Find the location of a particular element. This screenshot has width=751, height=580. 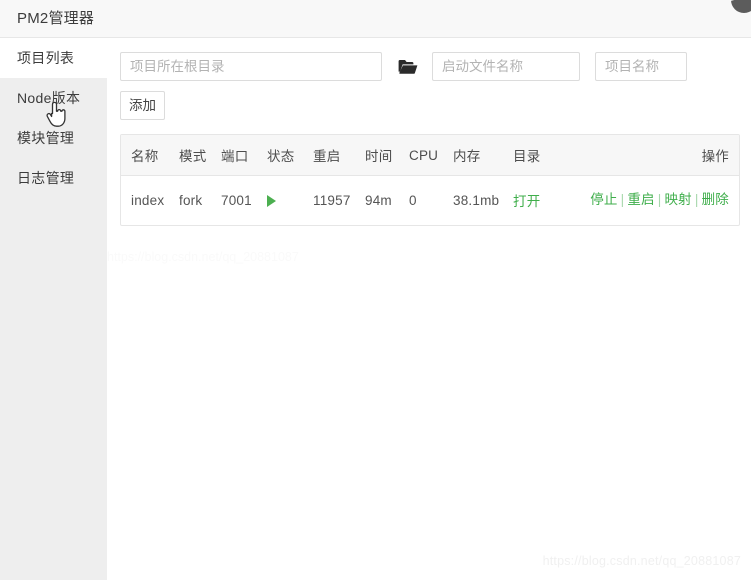

project-name-input is located at coordinates (641, 66).